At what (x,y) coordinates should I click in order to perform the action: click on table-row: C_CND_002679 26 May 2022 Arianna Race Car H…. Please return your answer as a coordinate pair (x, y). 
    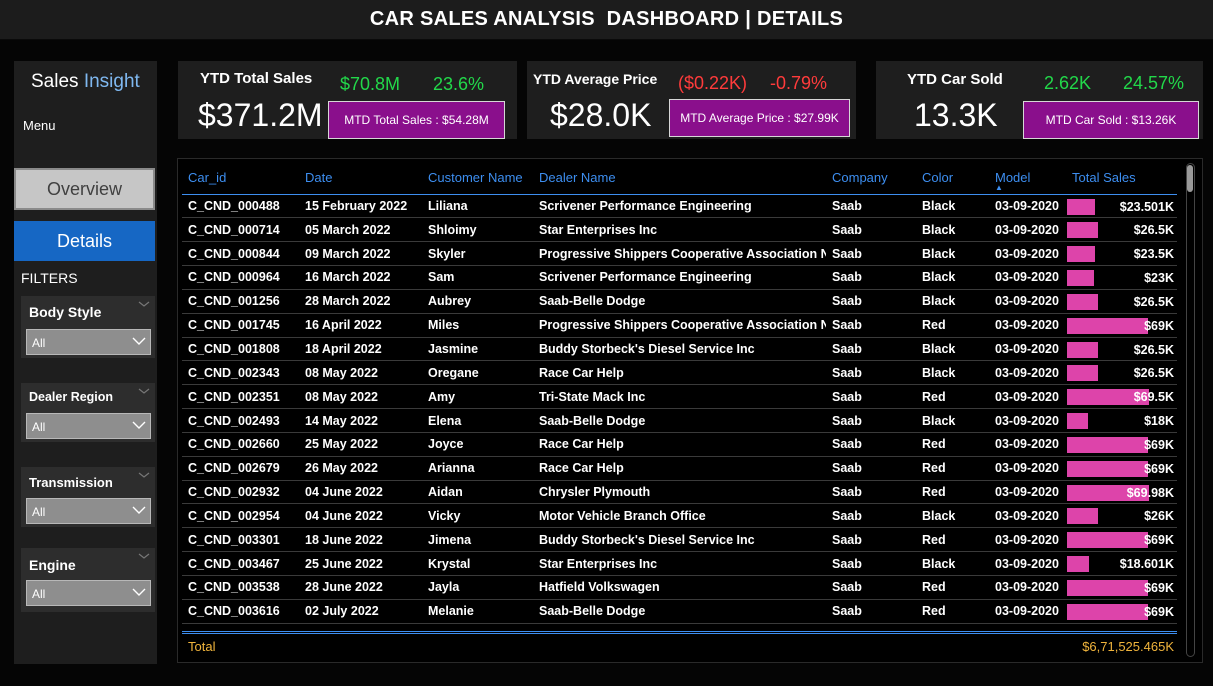
    Looking at the image, I should click on (679, 468).